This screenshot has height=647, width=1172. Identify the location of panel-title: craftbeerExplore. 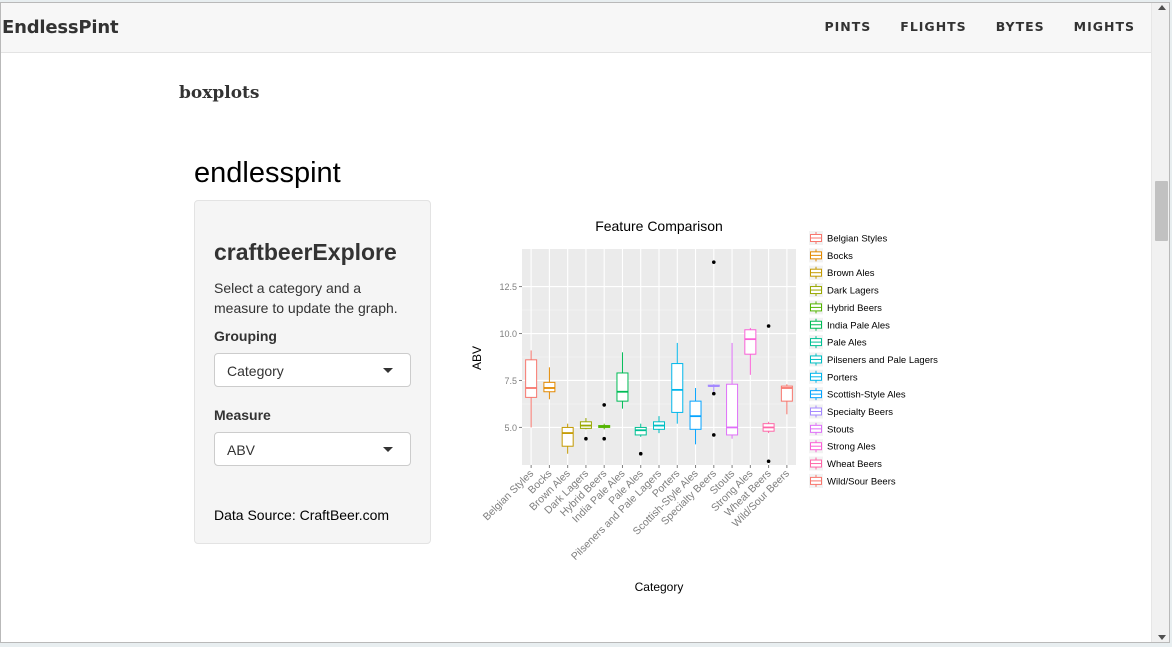
(305, 252).